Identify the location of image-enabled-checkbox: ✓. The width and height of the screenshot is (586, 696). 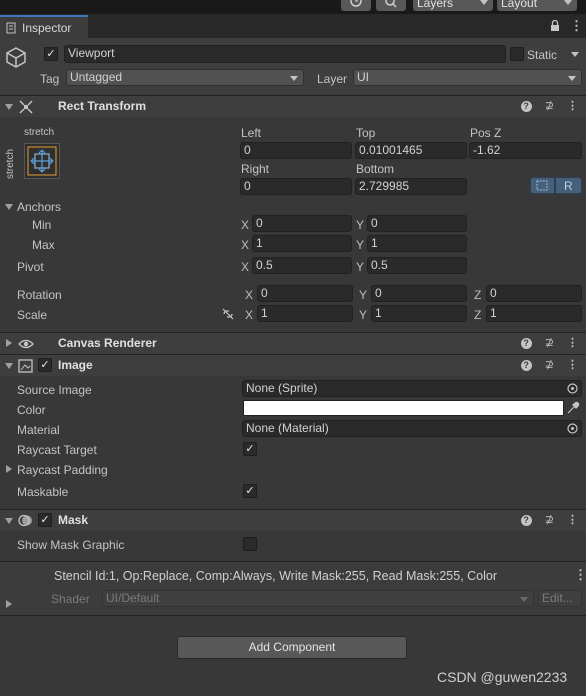
(45, 365).